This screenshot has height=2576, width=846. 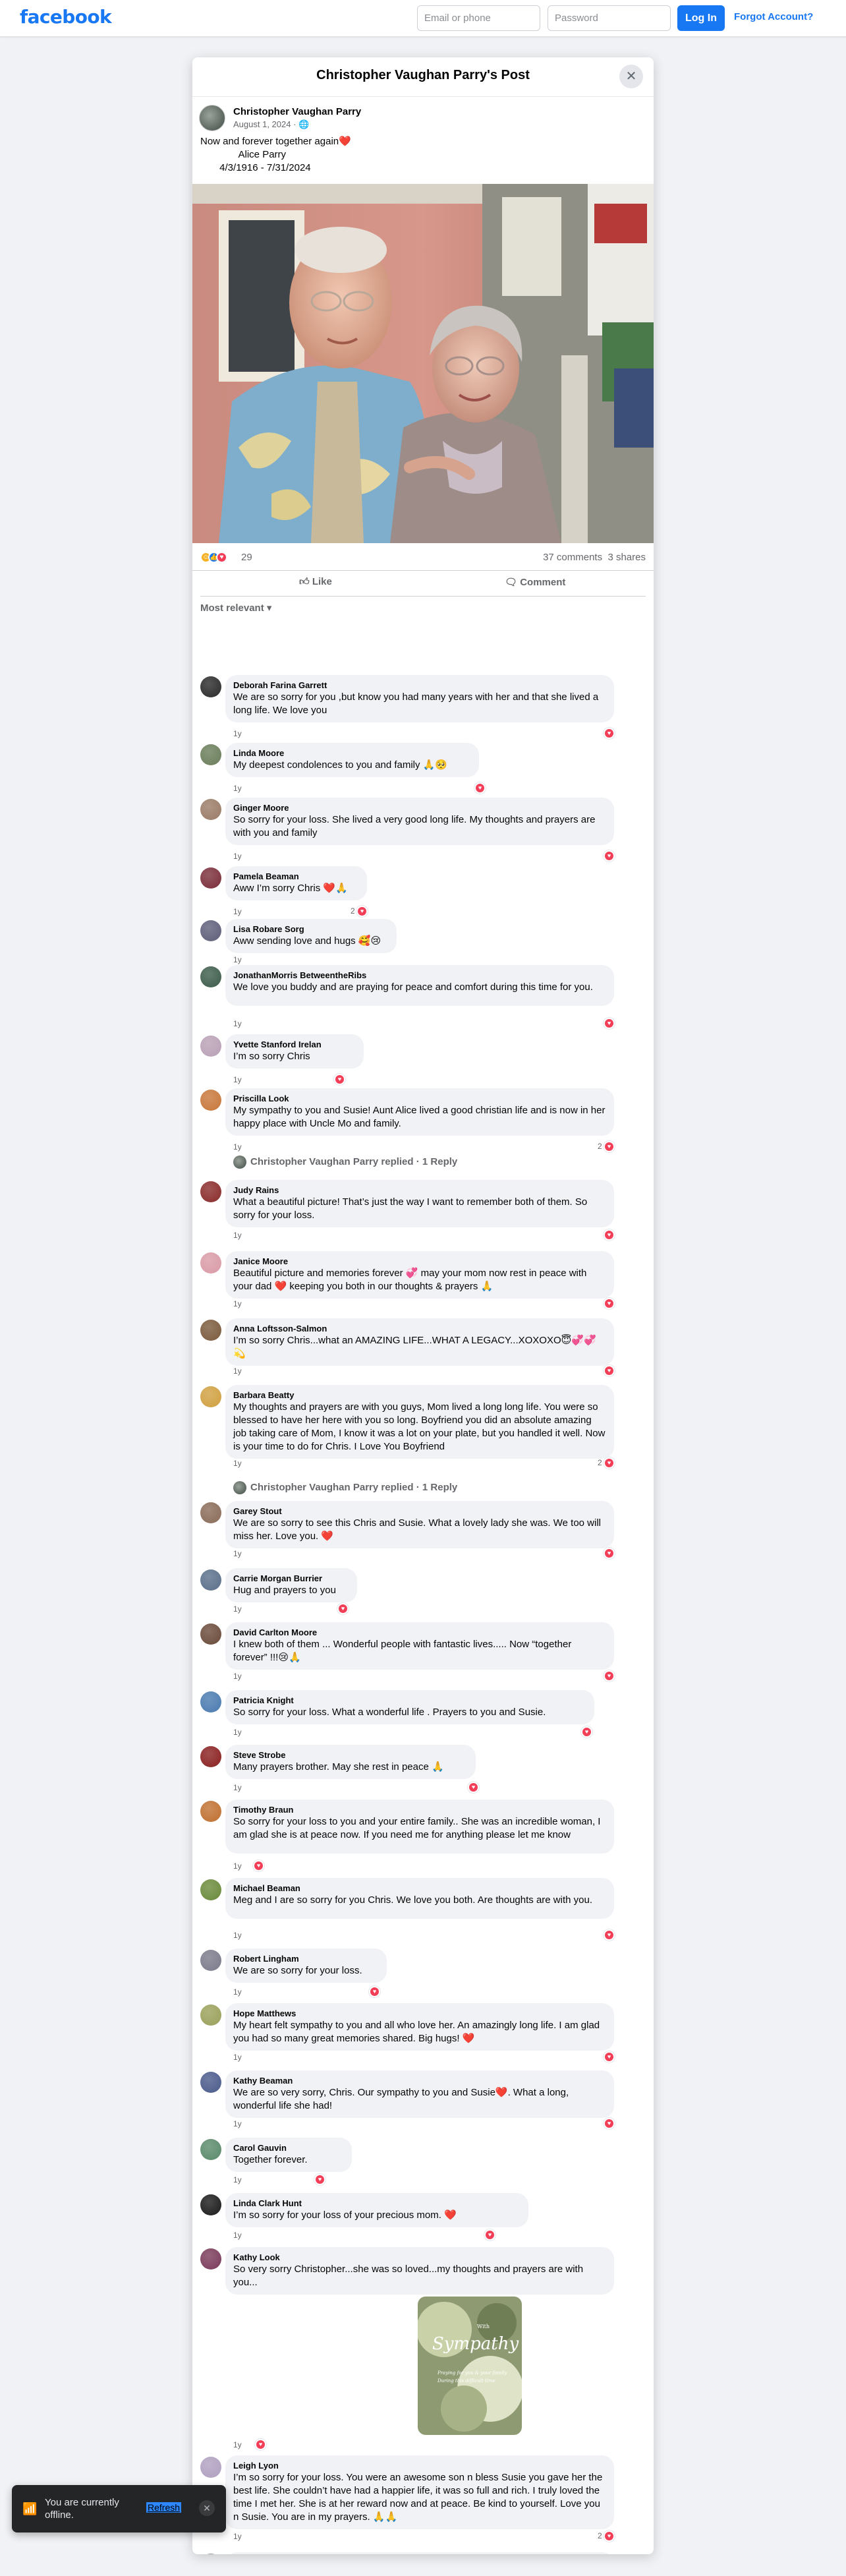 I want to click on commenter-name: Linda Clark Hunt, so click(x=377, y=2203).